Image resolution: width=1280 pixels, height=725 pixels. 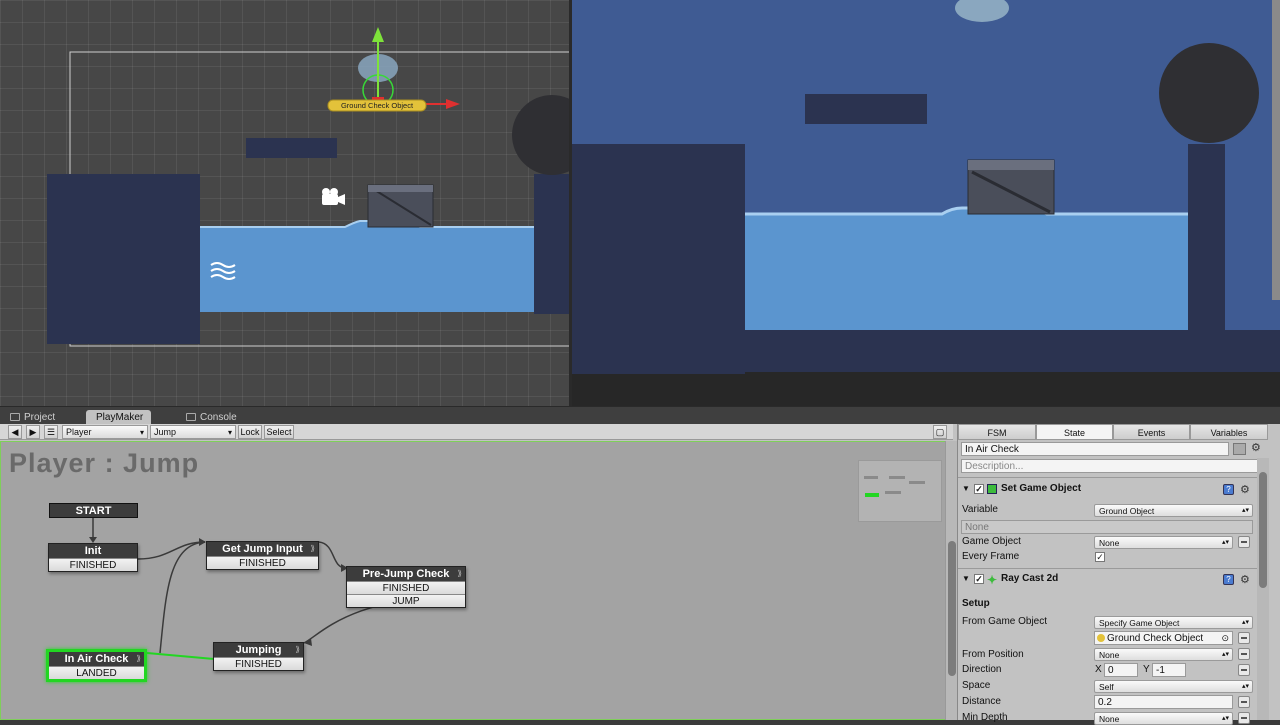 What do you see at coordinates (1229, 432) in the screenshot?
I see `tab-variables: Variables` at bounding box center [1229, 432].